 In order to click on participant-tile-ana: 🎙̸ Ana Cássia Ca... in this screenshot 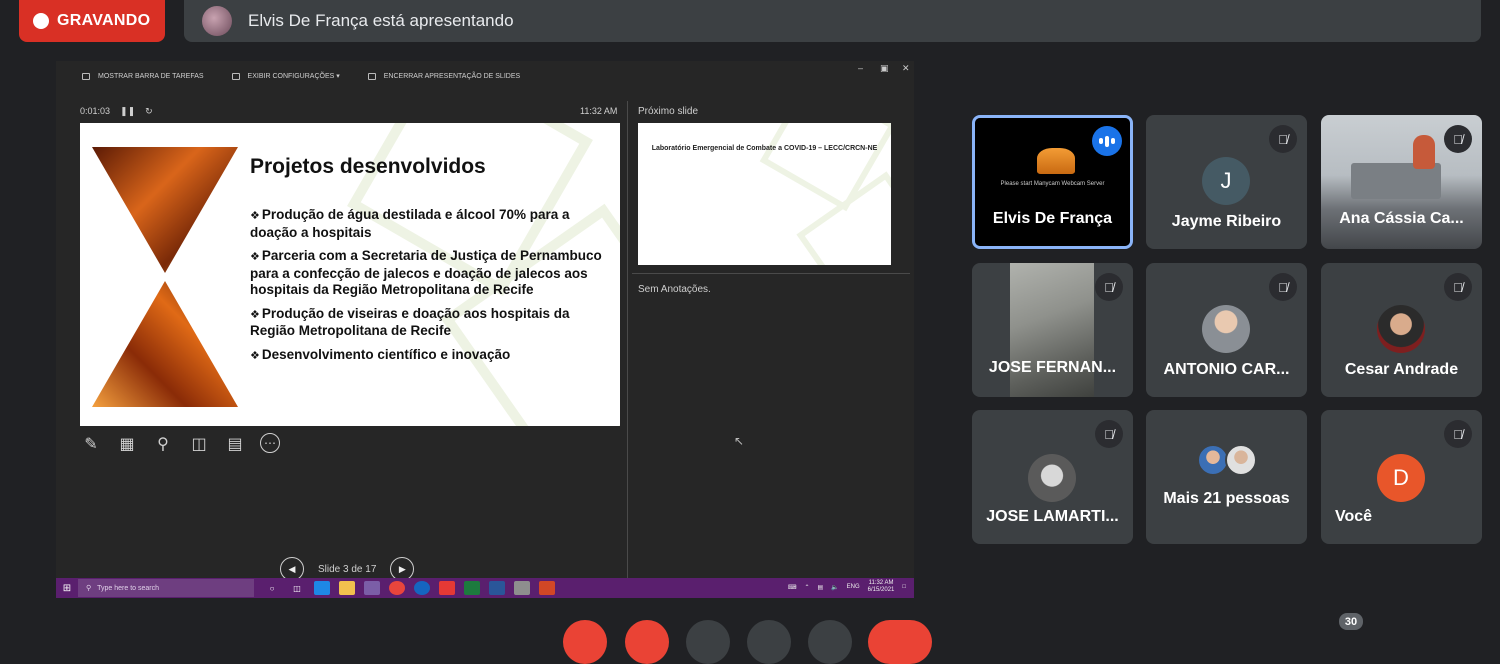, I will do `click(1401, 182)`.